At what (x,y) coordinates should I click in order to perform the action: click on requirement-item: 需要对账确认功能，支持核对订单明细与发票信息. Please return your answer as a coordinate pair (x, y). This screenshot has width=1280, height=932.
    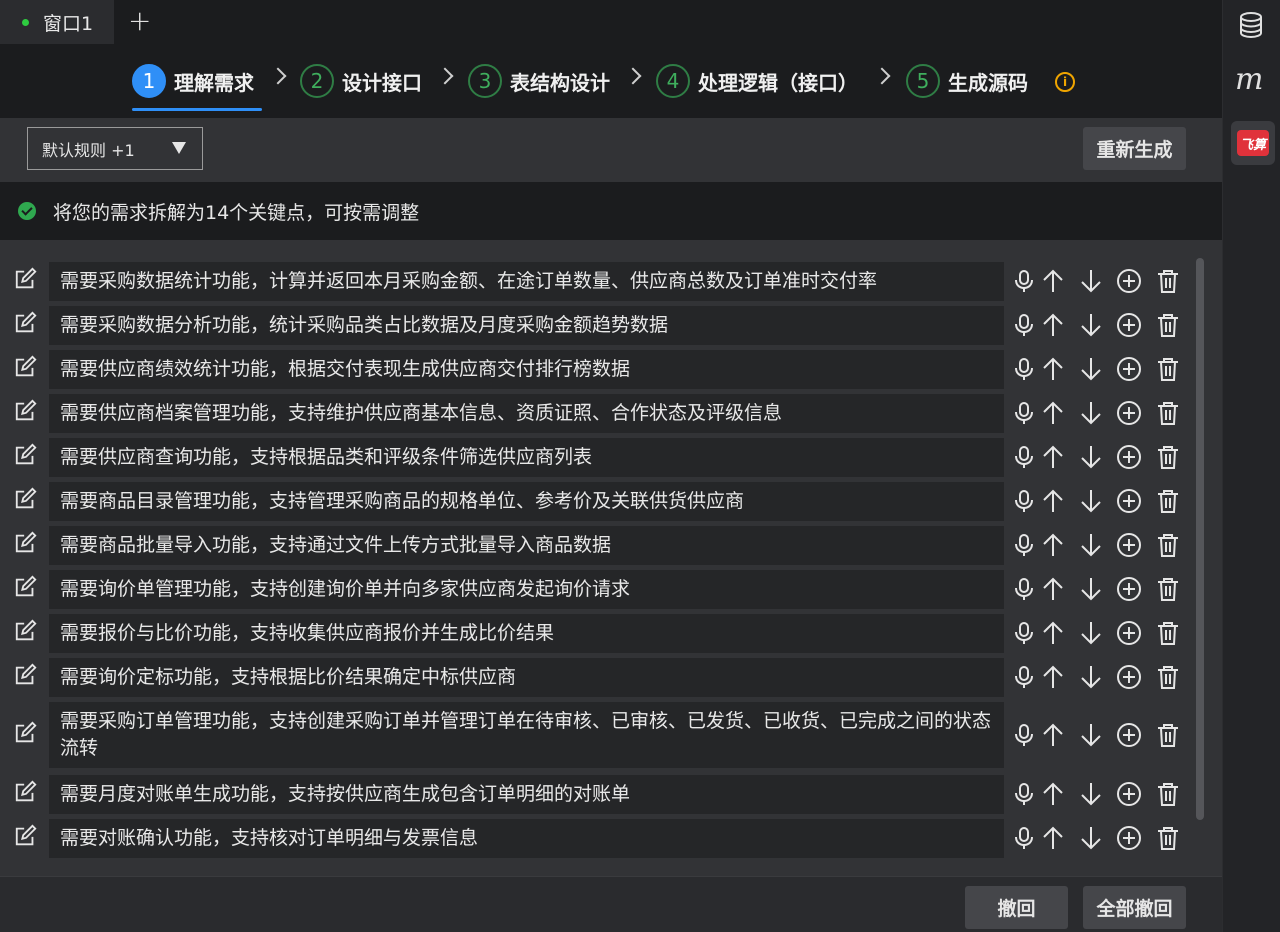
    Looking at the image, I should click on (526, 838).